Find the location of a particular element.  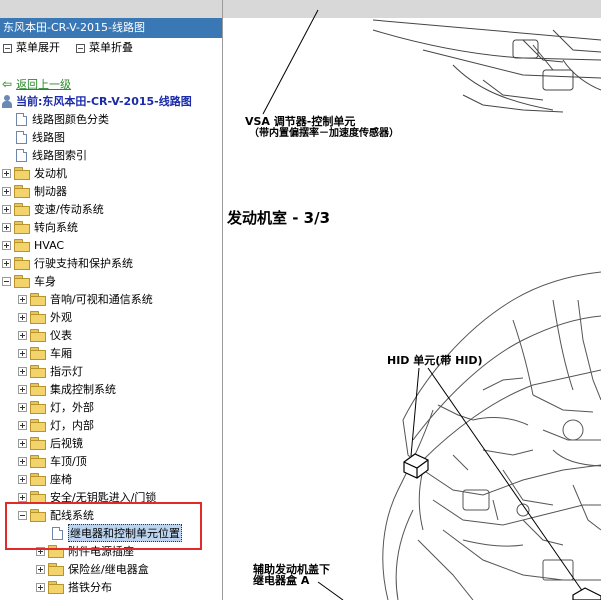

tree-subfolder-item: 音响/可视和通信系统 is located at coordinates (85, 299).